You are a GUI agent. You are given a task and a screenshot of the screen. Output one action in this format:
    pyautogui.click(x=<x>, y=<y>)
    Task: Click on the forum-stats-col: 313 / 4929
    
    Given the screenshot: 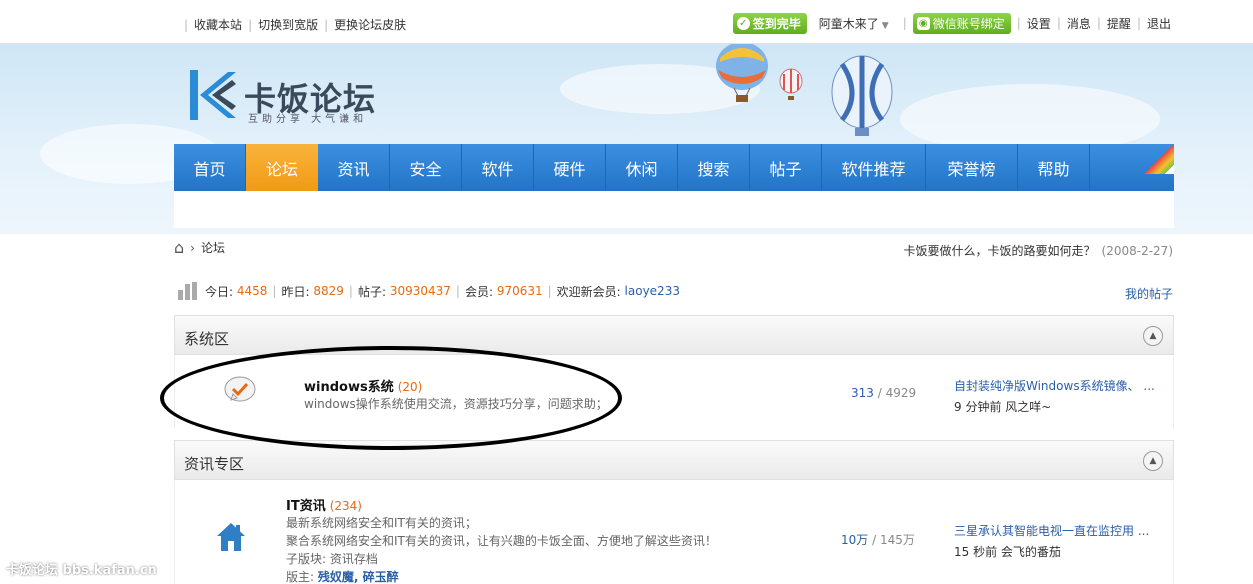 What is the action you would take?
    pyautogui.click(x=883, y=393)
    